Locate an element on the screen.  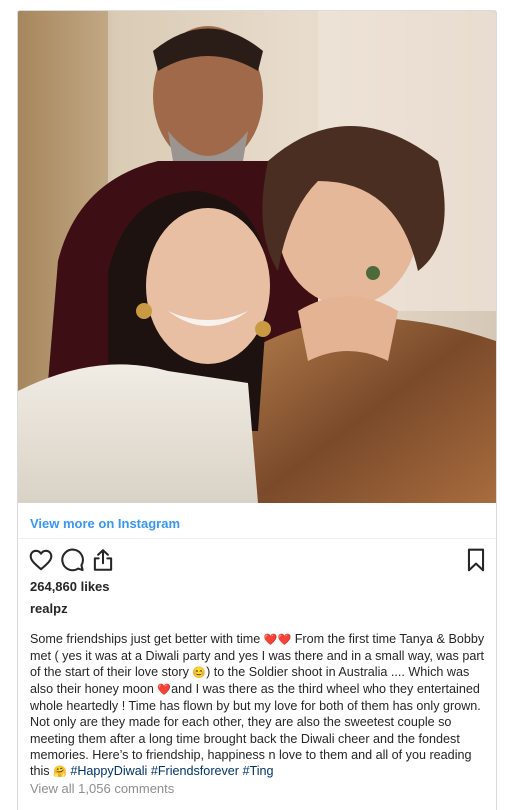
bookmark-icon is located at coordinates (476, 560).